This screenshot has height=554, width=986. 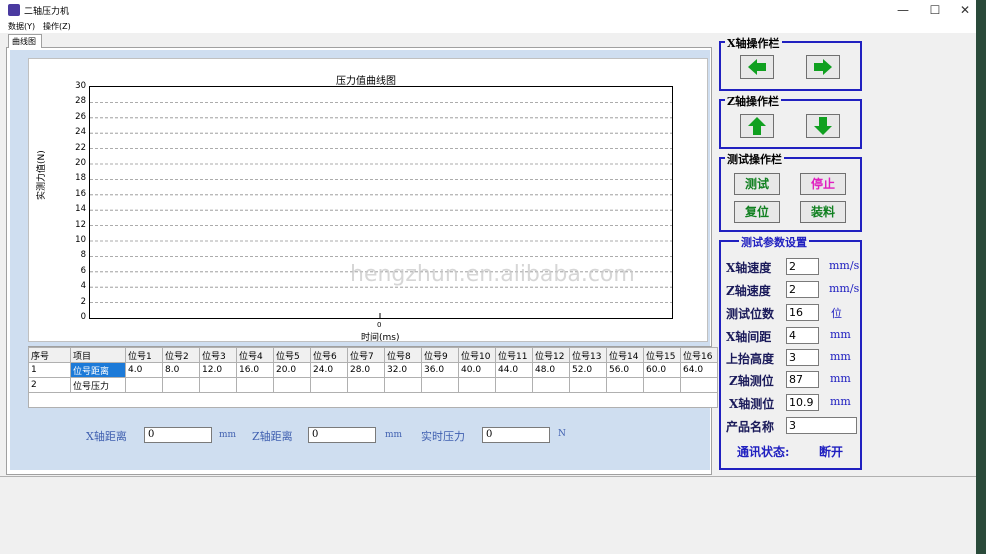 What do you see at coordinates (802, 379) in the screenshot?
I see `z-pos-field: 87` at bounding box center [802, 379].